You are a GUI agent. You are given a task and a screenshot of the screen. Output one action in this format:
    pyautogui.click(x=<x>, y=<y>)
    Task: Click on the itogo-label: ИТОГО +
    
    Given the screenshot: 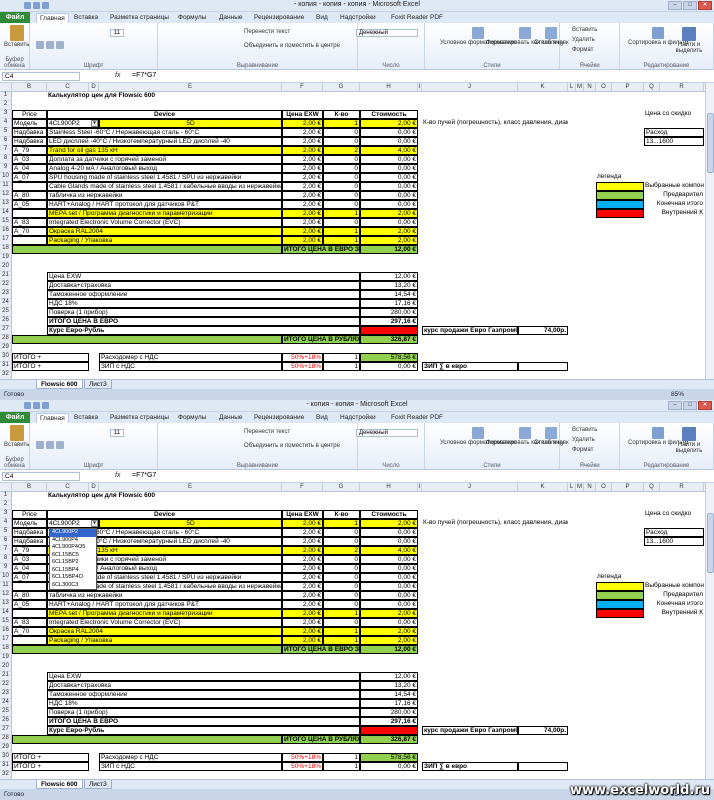 What is the action you would take?
    pyautogui.click(x=50, y=357)
    